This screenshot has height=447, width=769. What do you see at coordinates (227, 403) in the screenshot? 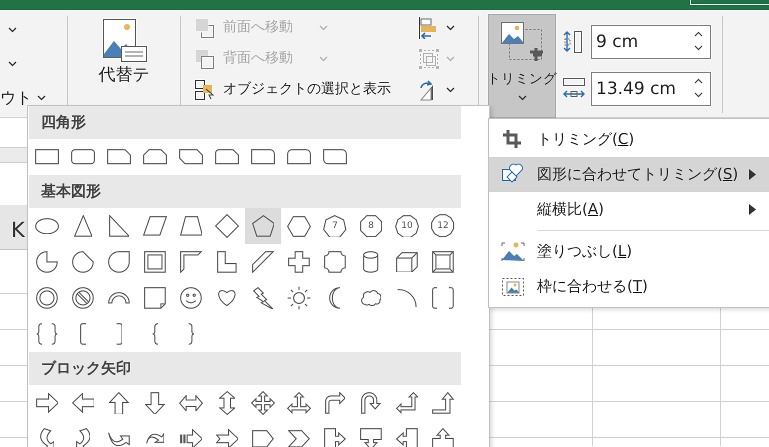
I see `up-down-arrow-icon` at bounding box center [227, 403].